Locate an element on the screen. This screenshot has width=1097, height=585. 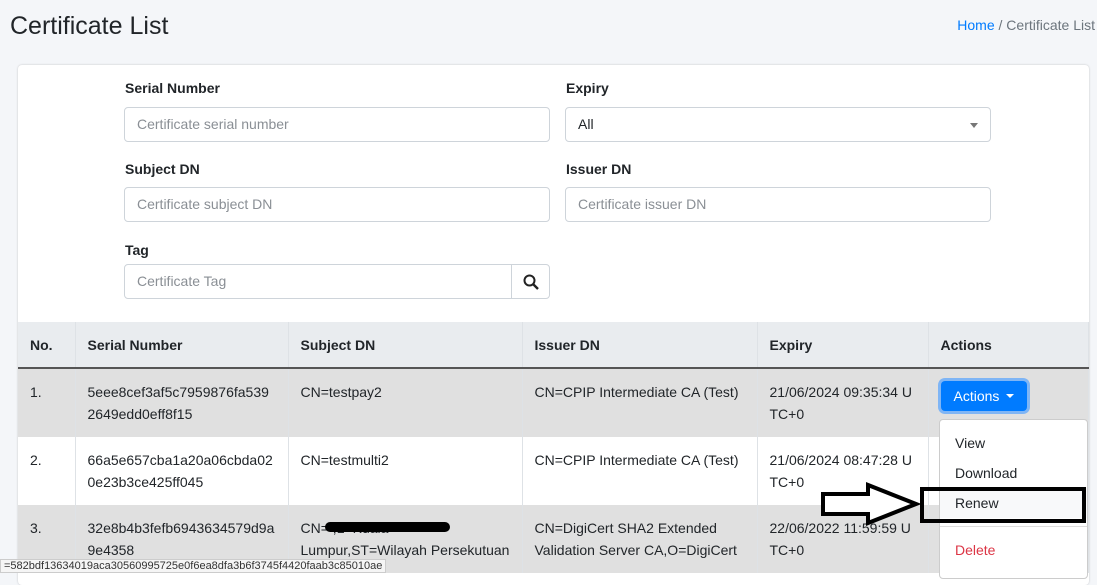
expiry-select: All is located at coordinates (778, 124).